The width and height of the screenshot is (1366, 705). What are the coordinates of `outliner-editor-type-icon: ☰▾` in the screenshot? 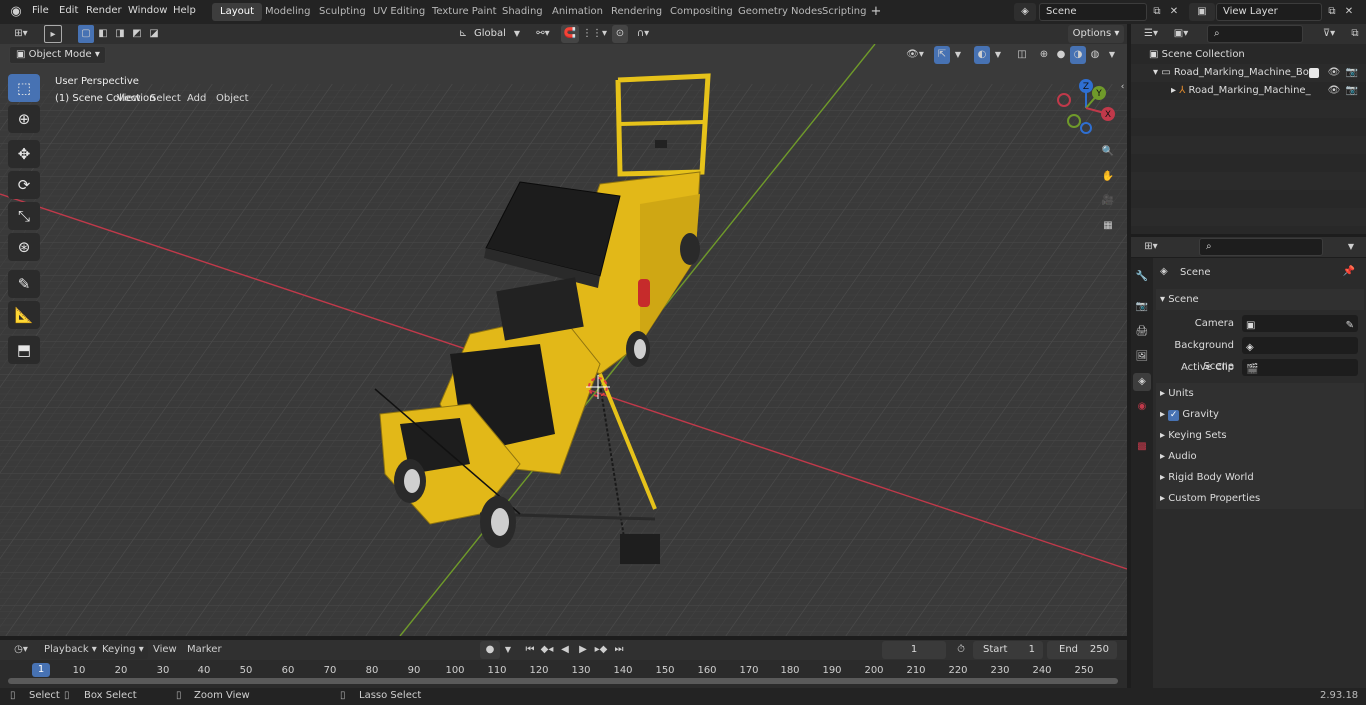 It's located at (1151, 34).